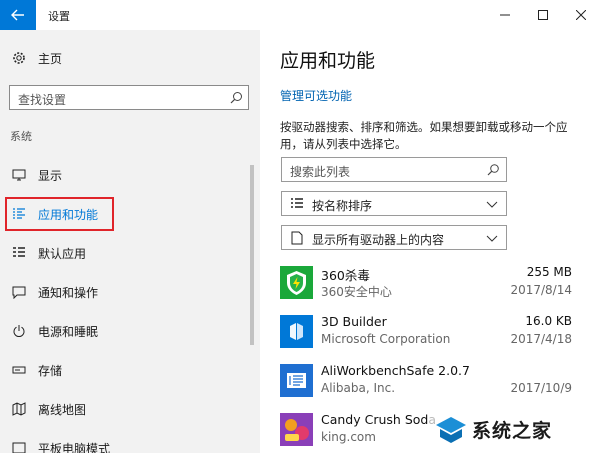  Describe the element at coordinates (541, 339) in the screenshot. I see `app-install-date: 2017/4/18` at that location.